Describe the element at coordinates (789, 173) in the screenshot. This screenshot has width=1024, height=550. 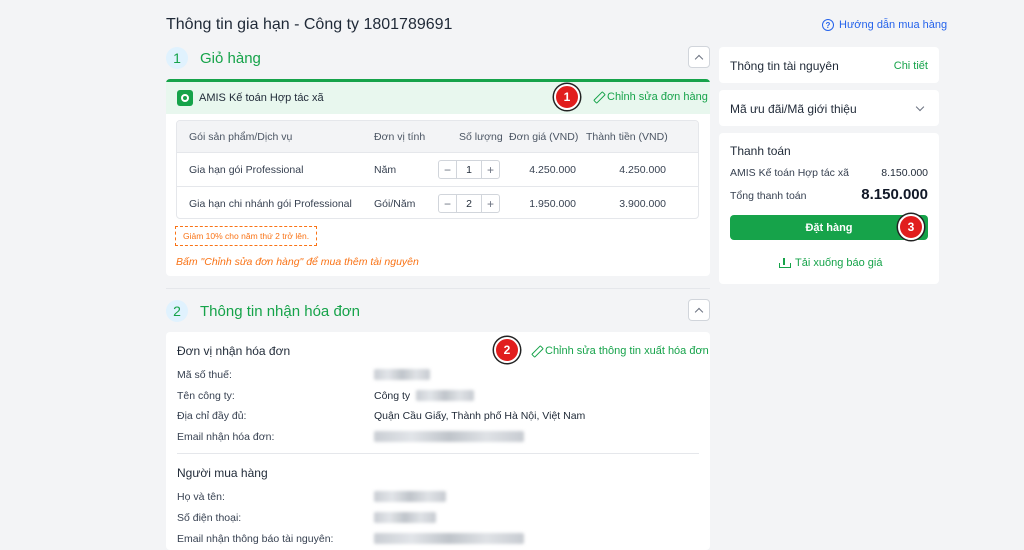
I see `line-item-label: AMIS Kế toán Hợp tác xã` at that location.